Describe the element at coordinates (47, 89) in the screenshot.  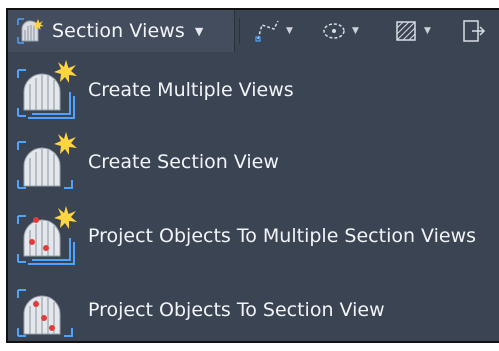
I see `create-multiple-views-icon` at that location.